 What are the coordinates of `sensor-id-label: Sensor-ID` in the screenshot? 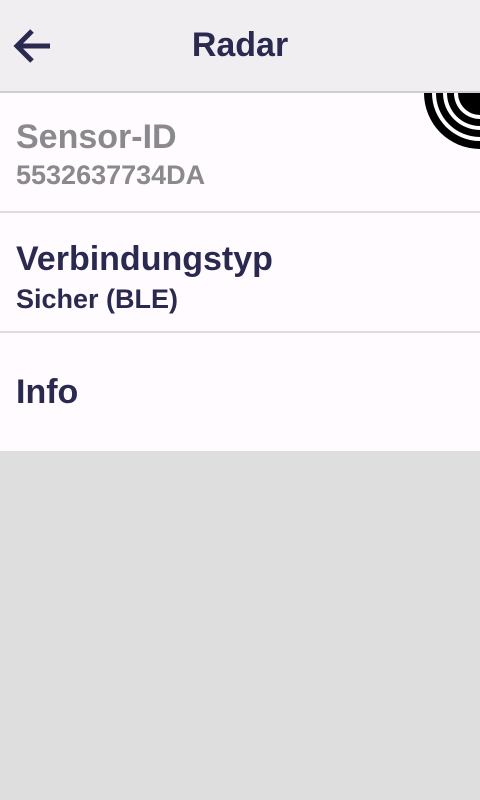 It's located at (96, 137).